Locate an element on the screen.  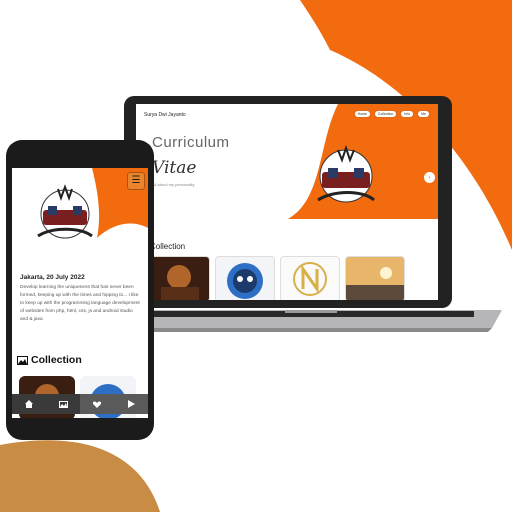
hero-subtitle: All about my personality is located at coordinates (173, 184).